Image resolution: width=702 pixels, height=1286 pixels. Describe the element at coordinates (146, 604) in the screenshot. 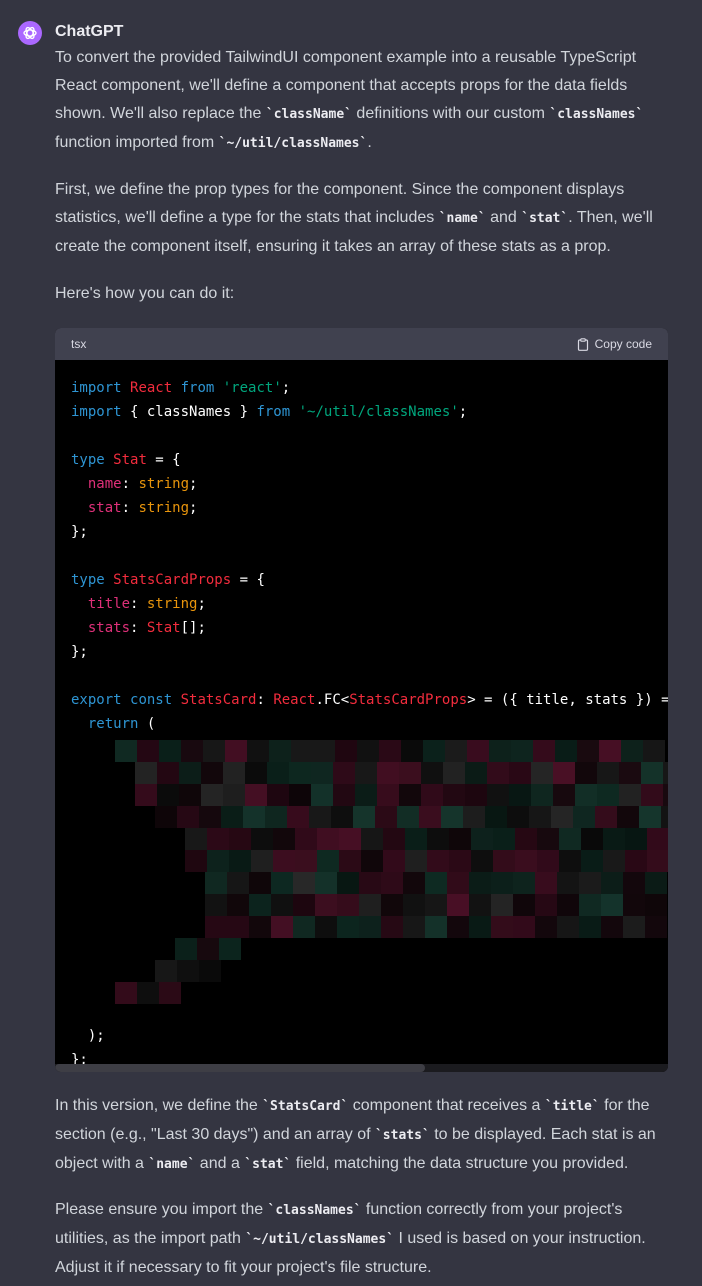

I see `code-line: title: string;` at that location.